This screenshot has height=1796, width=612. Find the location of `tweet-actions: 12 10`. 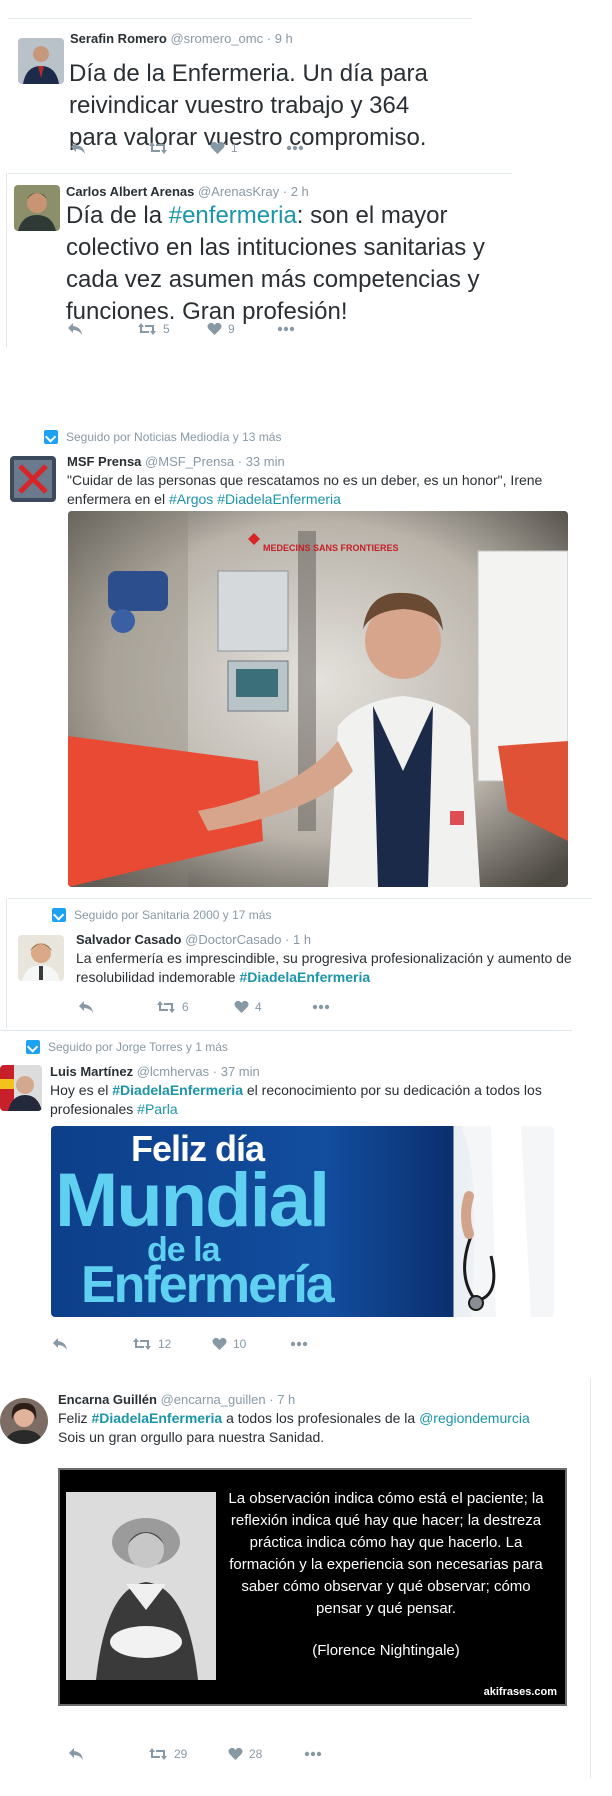

tweet-actions: 12 10 is located at coordinates (180, 1344).